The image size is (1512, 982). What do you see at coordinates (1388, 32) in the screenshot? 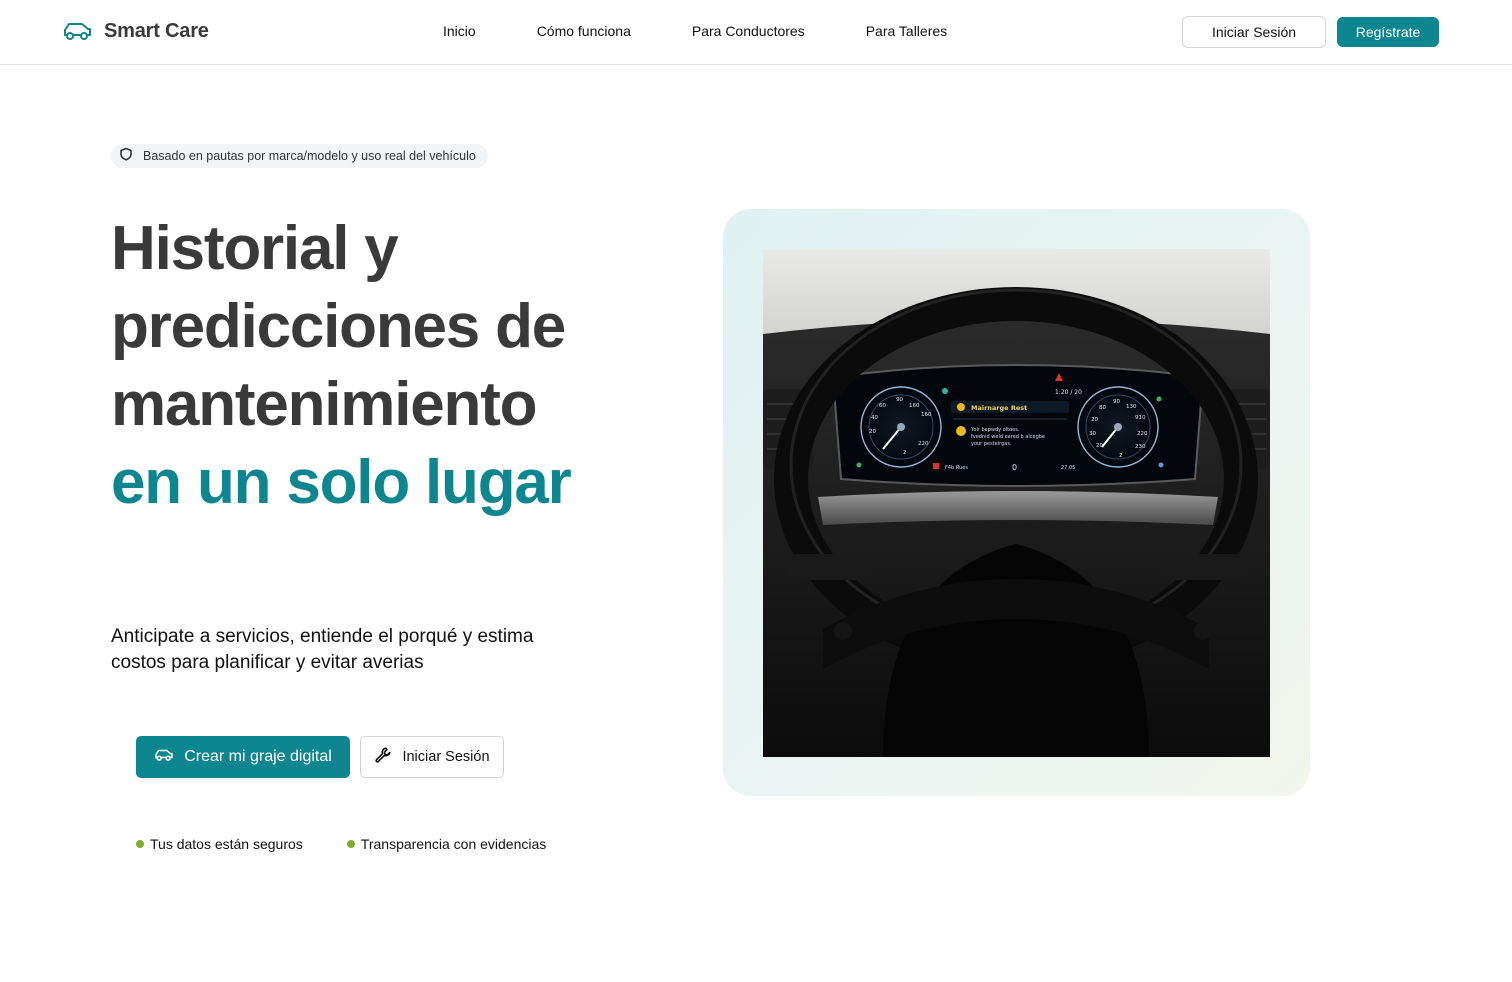
I see `register-button: Regístrate` at bounding box center [1388, 32].